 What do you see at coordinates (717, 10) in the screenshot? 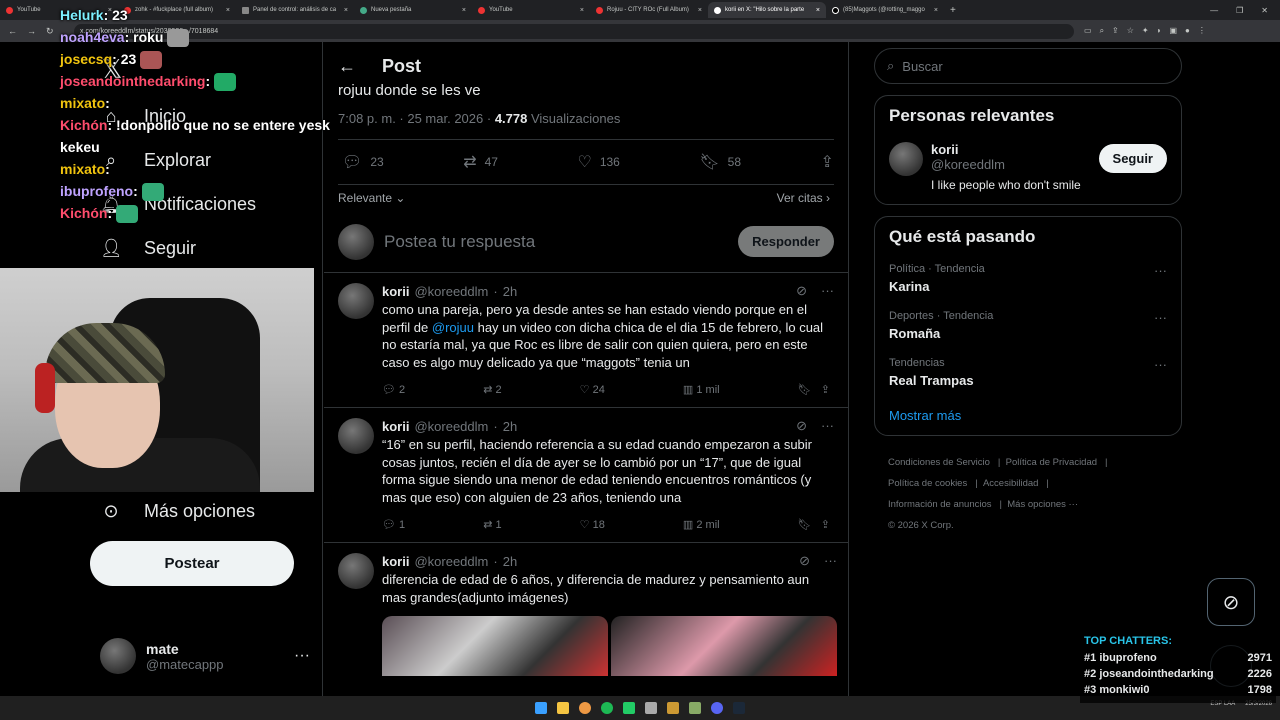
I see `x-logo-icon` at bounding box center [717, 10].